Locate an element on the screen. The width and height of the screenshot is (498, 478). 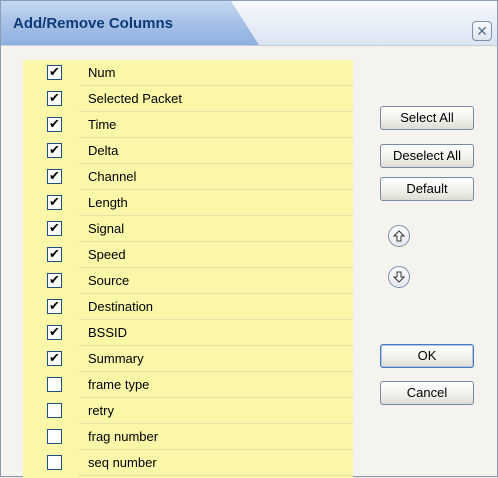
title-bar: Add/Remove Columns ✕ is located at coordinates (249, 23).